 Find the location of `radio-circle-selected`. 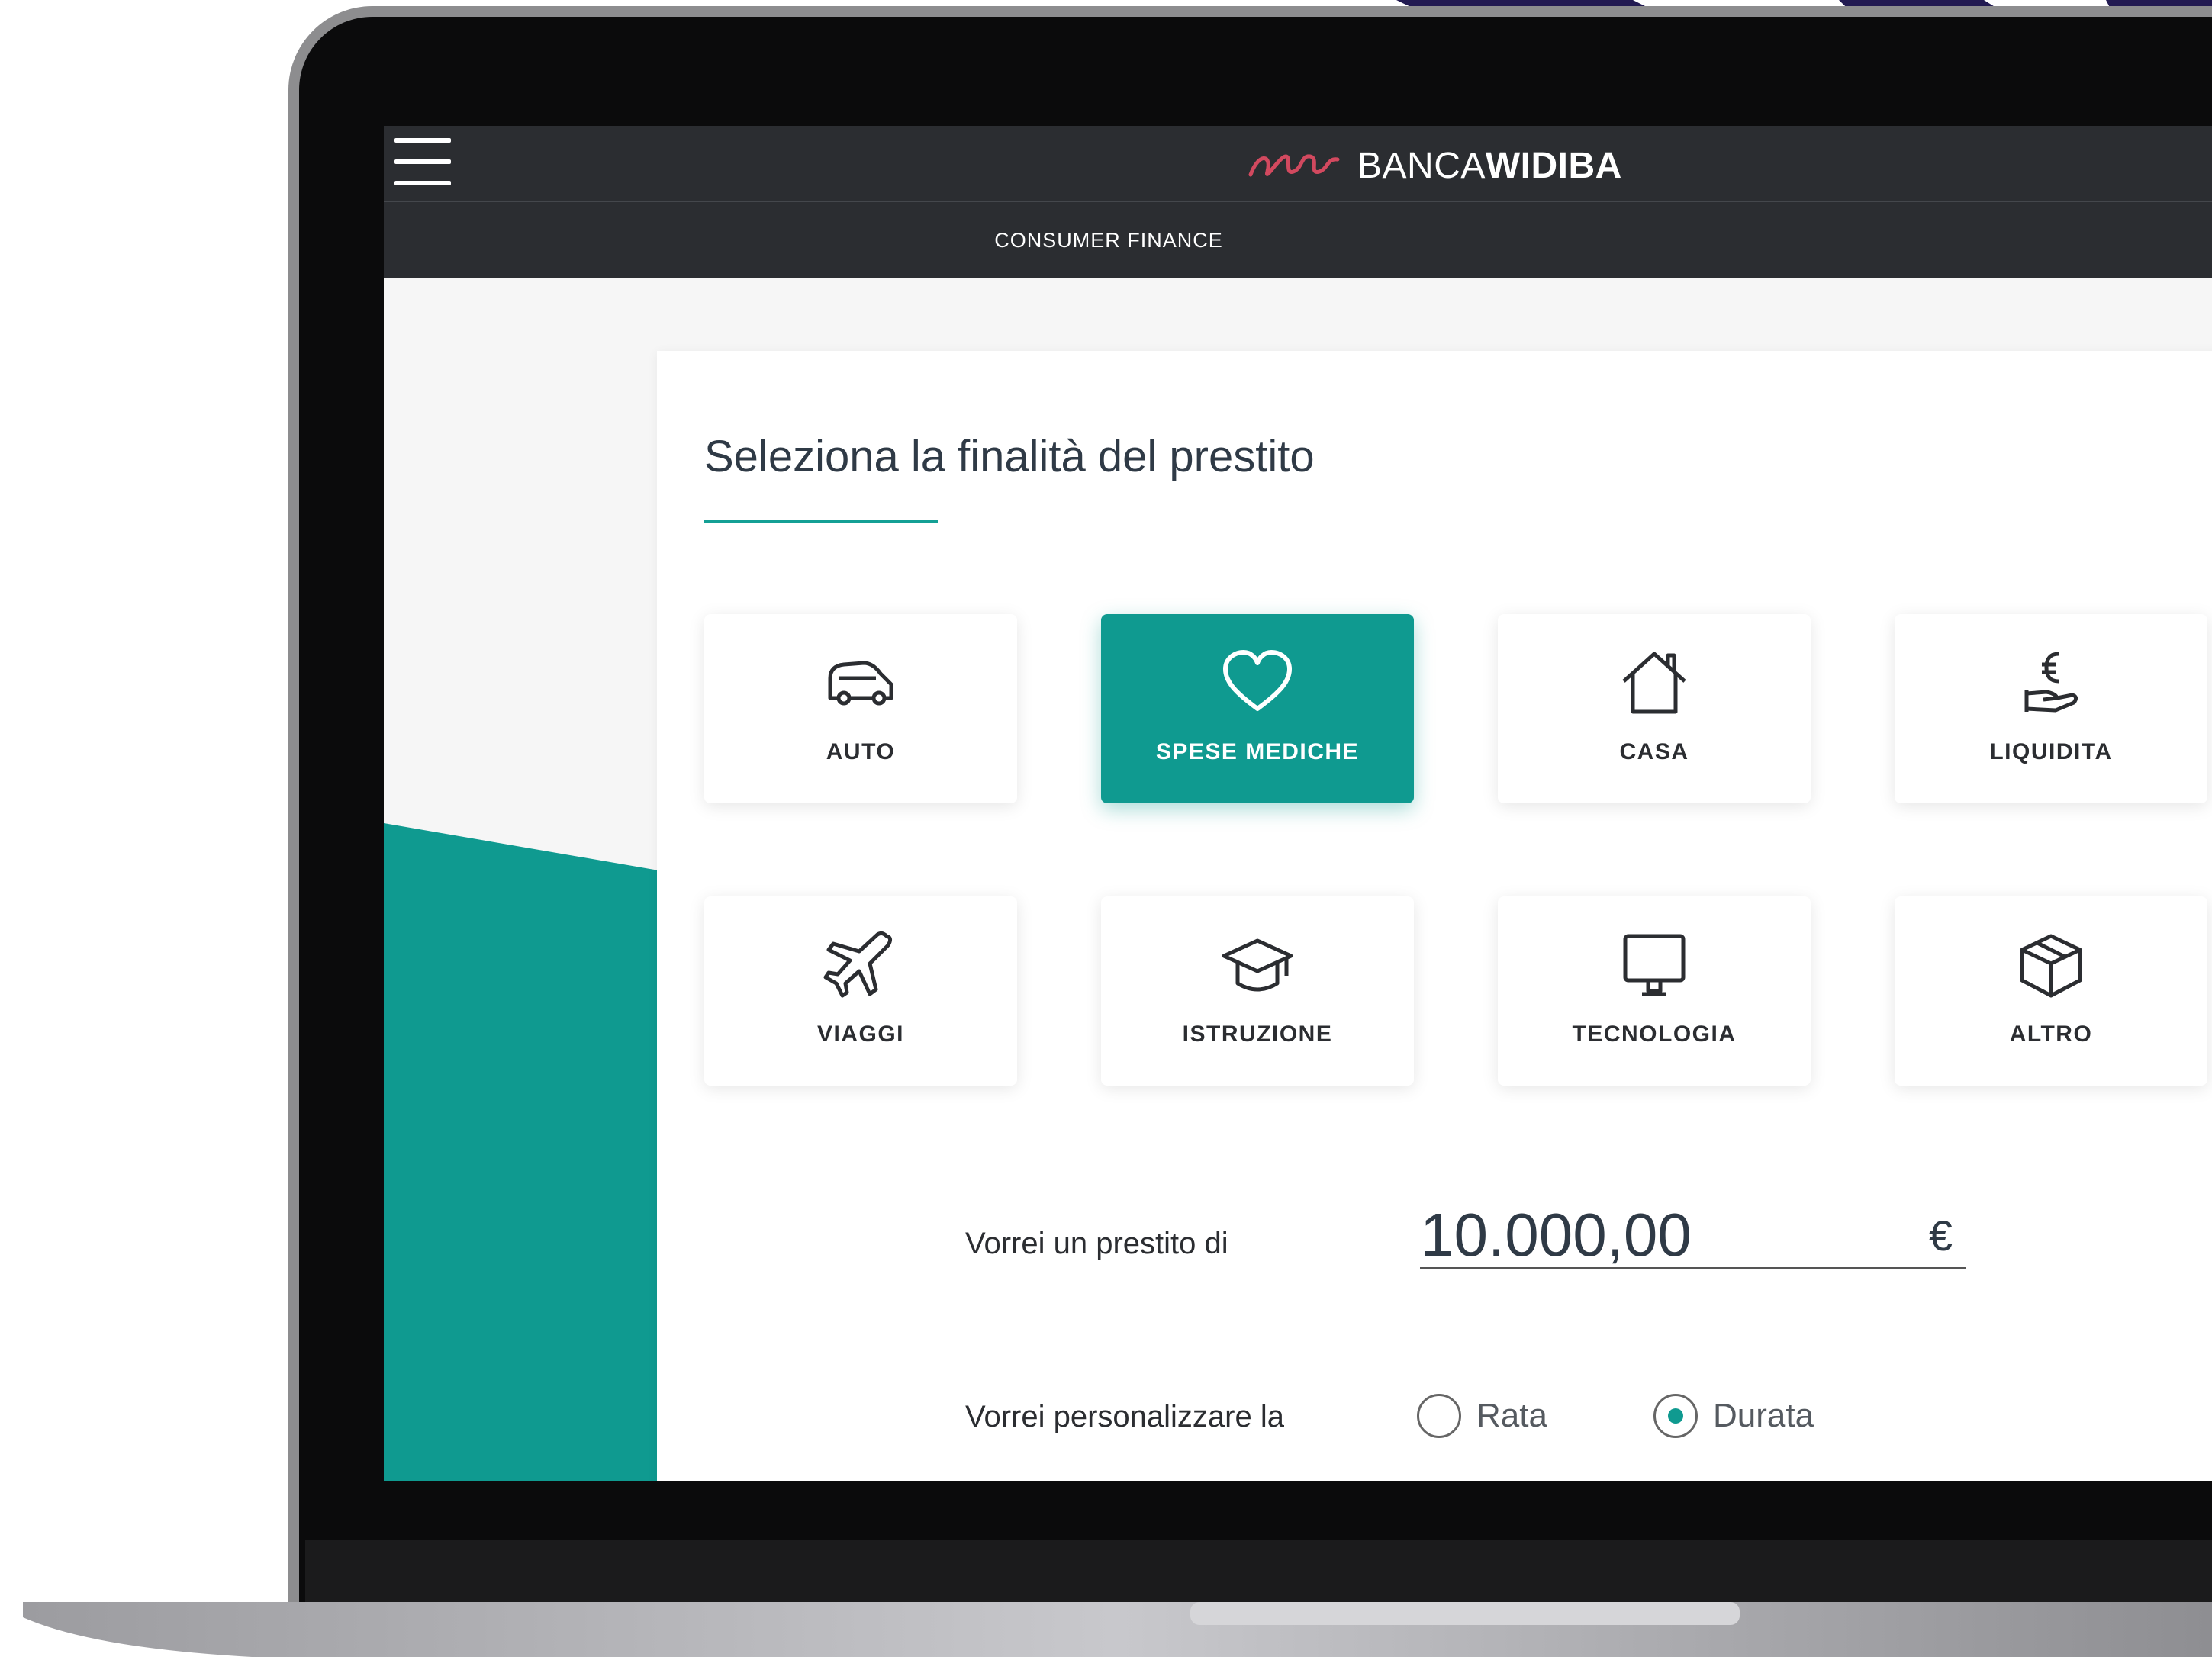

radio-circle-selected is located at coordinates (1675, 1416).